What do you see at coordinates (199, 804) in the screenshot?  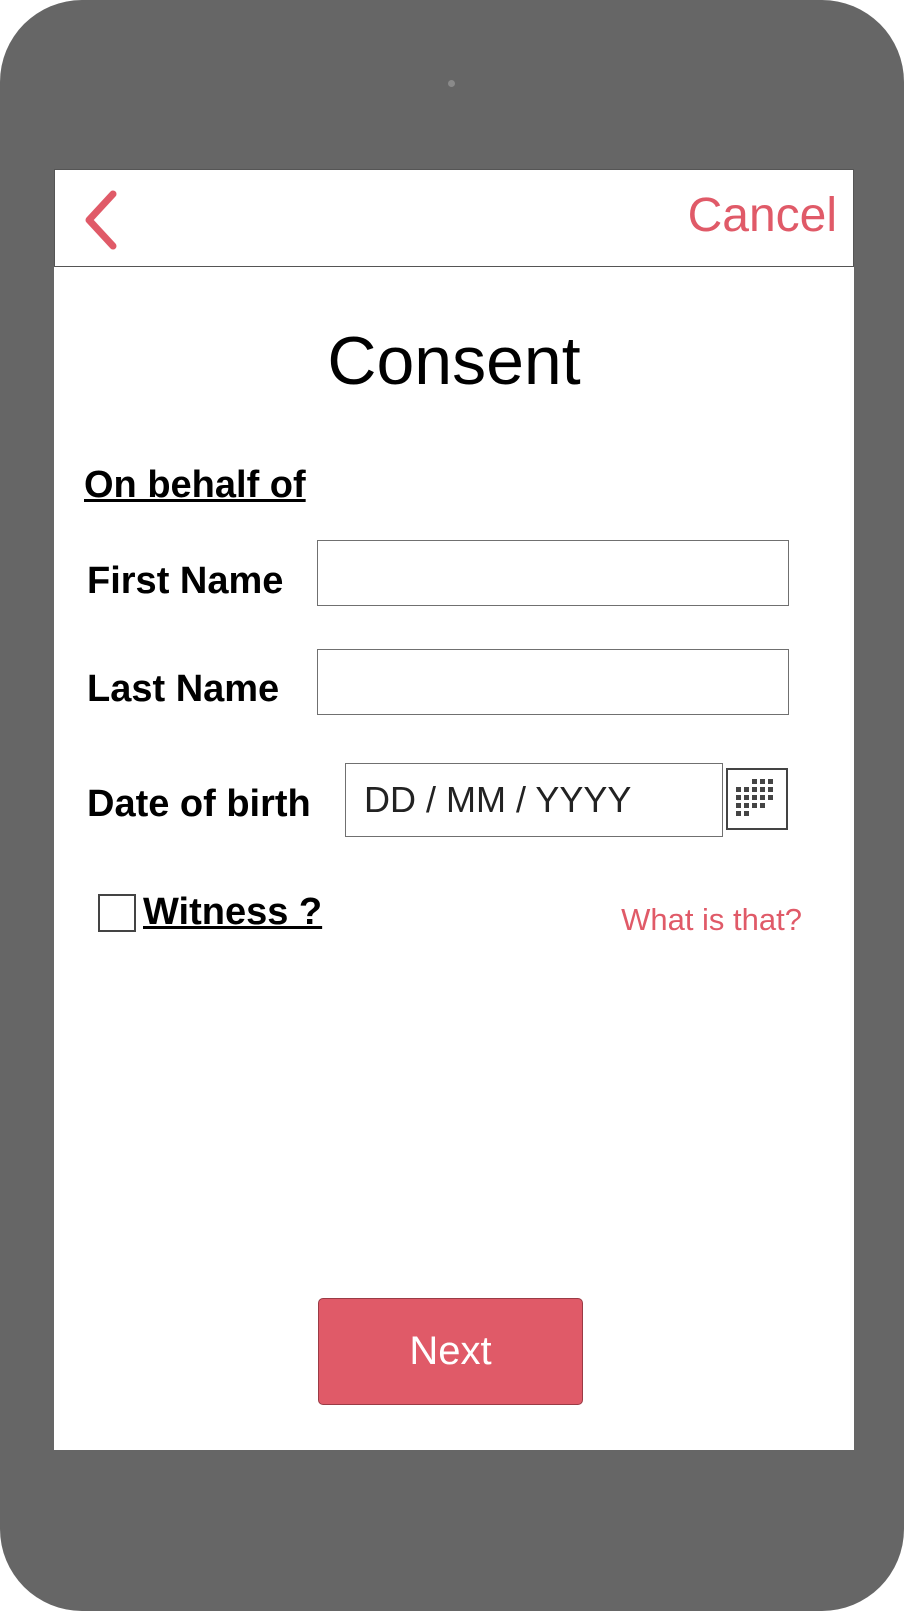 I see `date-of-birth-label: Date of birth` at bounding box center [199, 804].